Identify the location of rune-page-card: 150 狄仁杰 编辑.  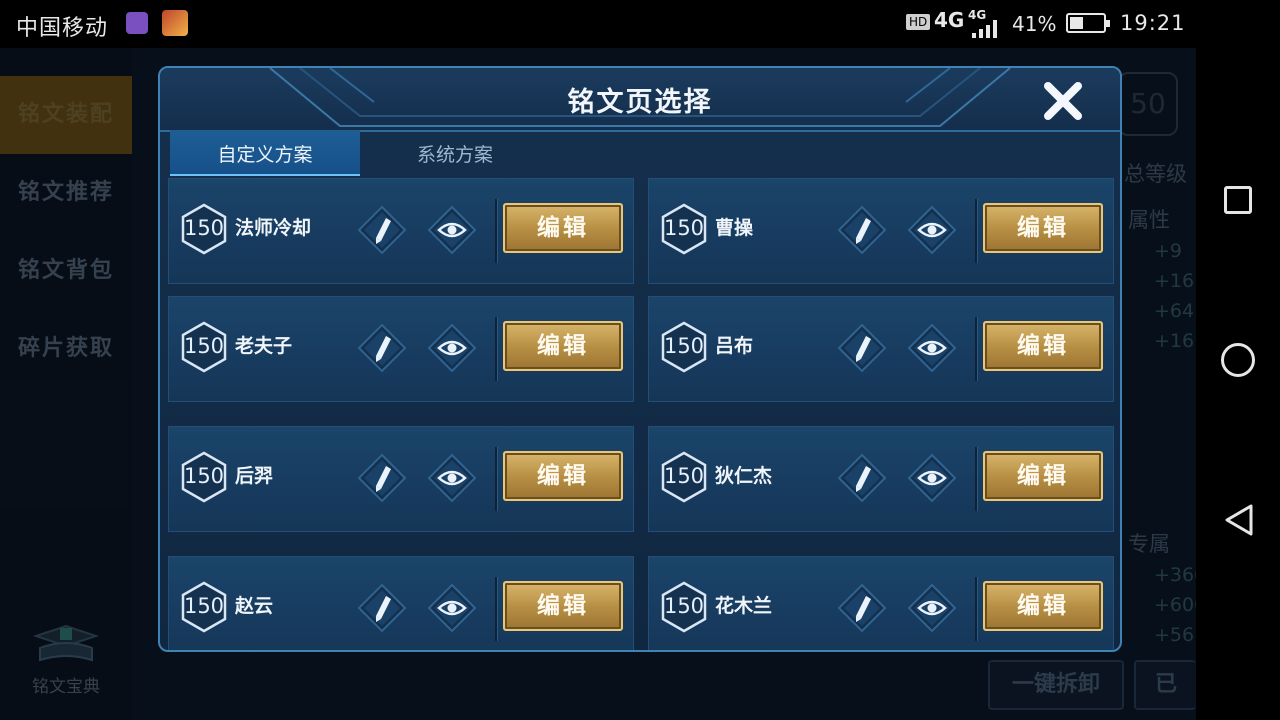
(881, 479).